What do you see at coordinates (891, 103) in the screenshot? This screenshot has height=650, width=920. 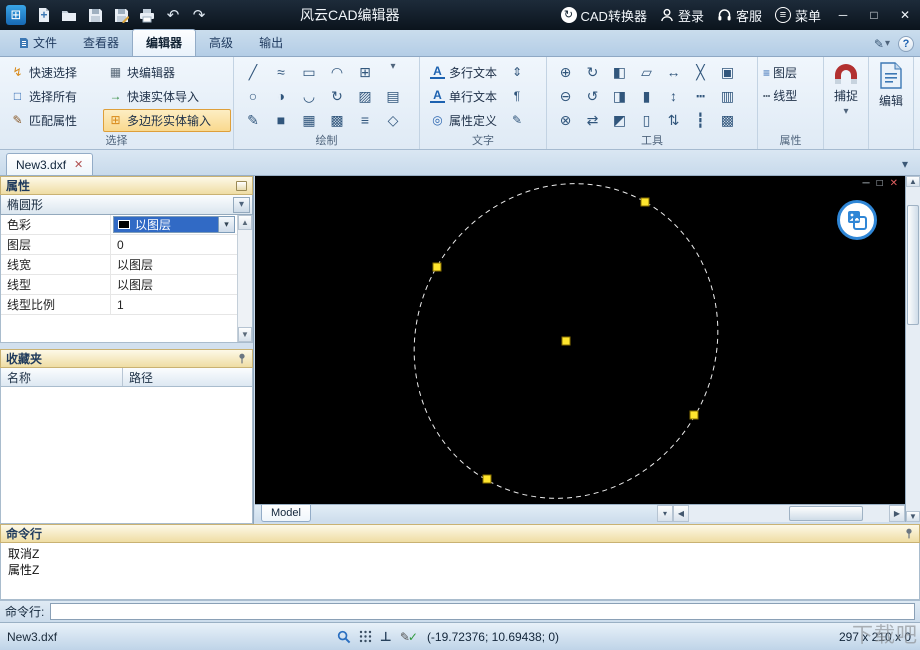 I see `edit-button: 编辑` at bounding box center [891, 103].